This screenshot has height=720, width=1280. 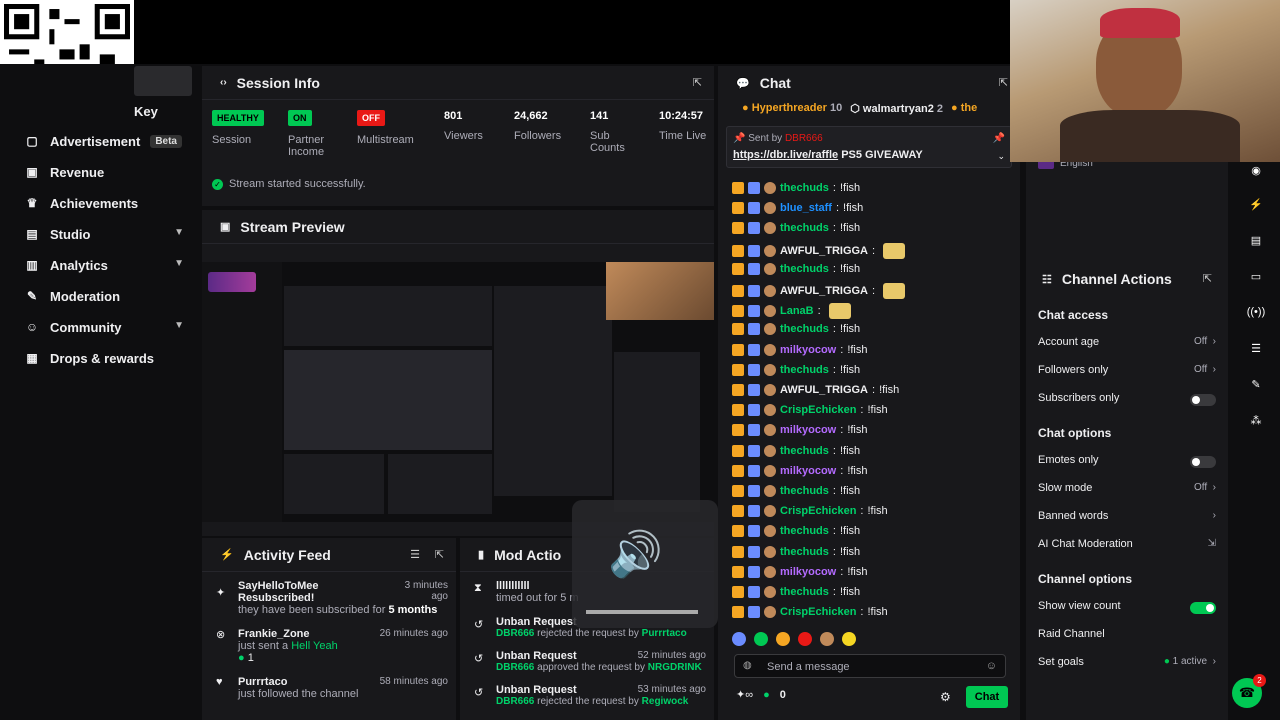 I want to click on setting-banned-words: Banned words ›, so click(x=1127, y=518).